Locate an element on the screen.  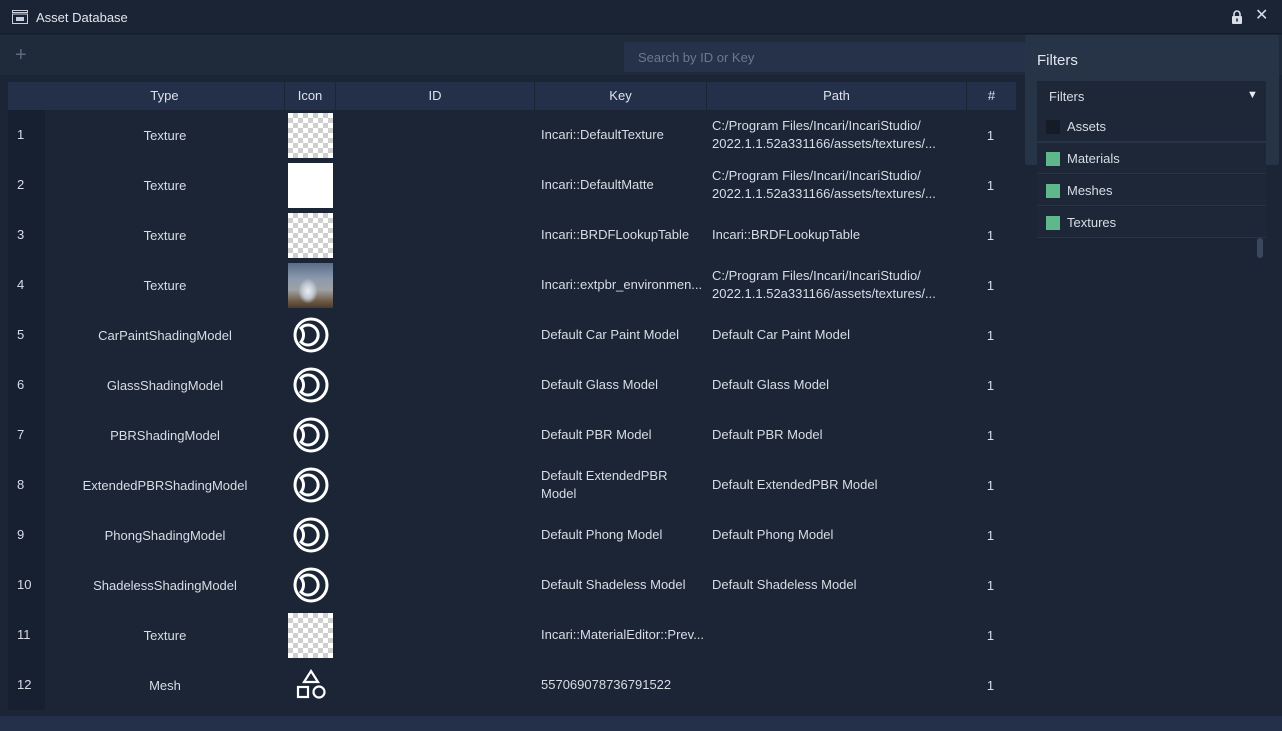
cell-key: Default Glass Model is located at coordinates (622, 385).